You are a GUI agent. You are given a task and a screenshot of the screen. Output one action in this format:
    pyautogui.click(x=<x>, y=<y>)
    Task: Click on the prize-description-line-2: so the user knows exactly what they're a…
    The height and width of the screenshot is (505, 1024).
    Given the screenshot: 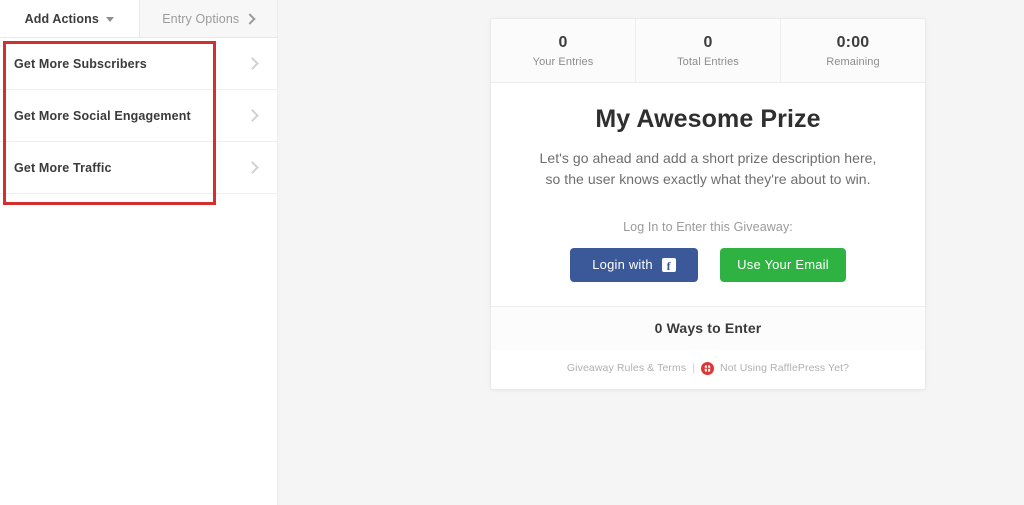 What is the action you would take?
    pyautogui.click(x=708, y=178)
    